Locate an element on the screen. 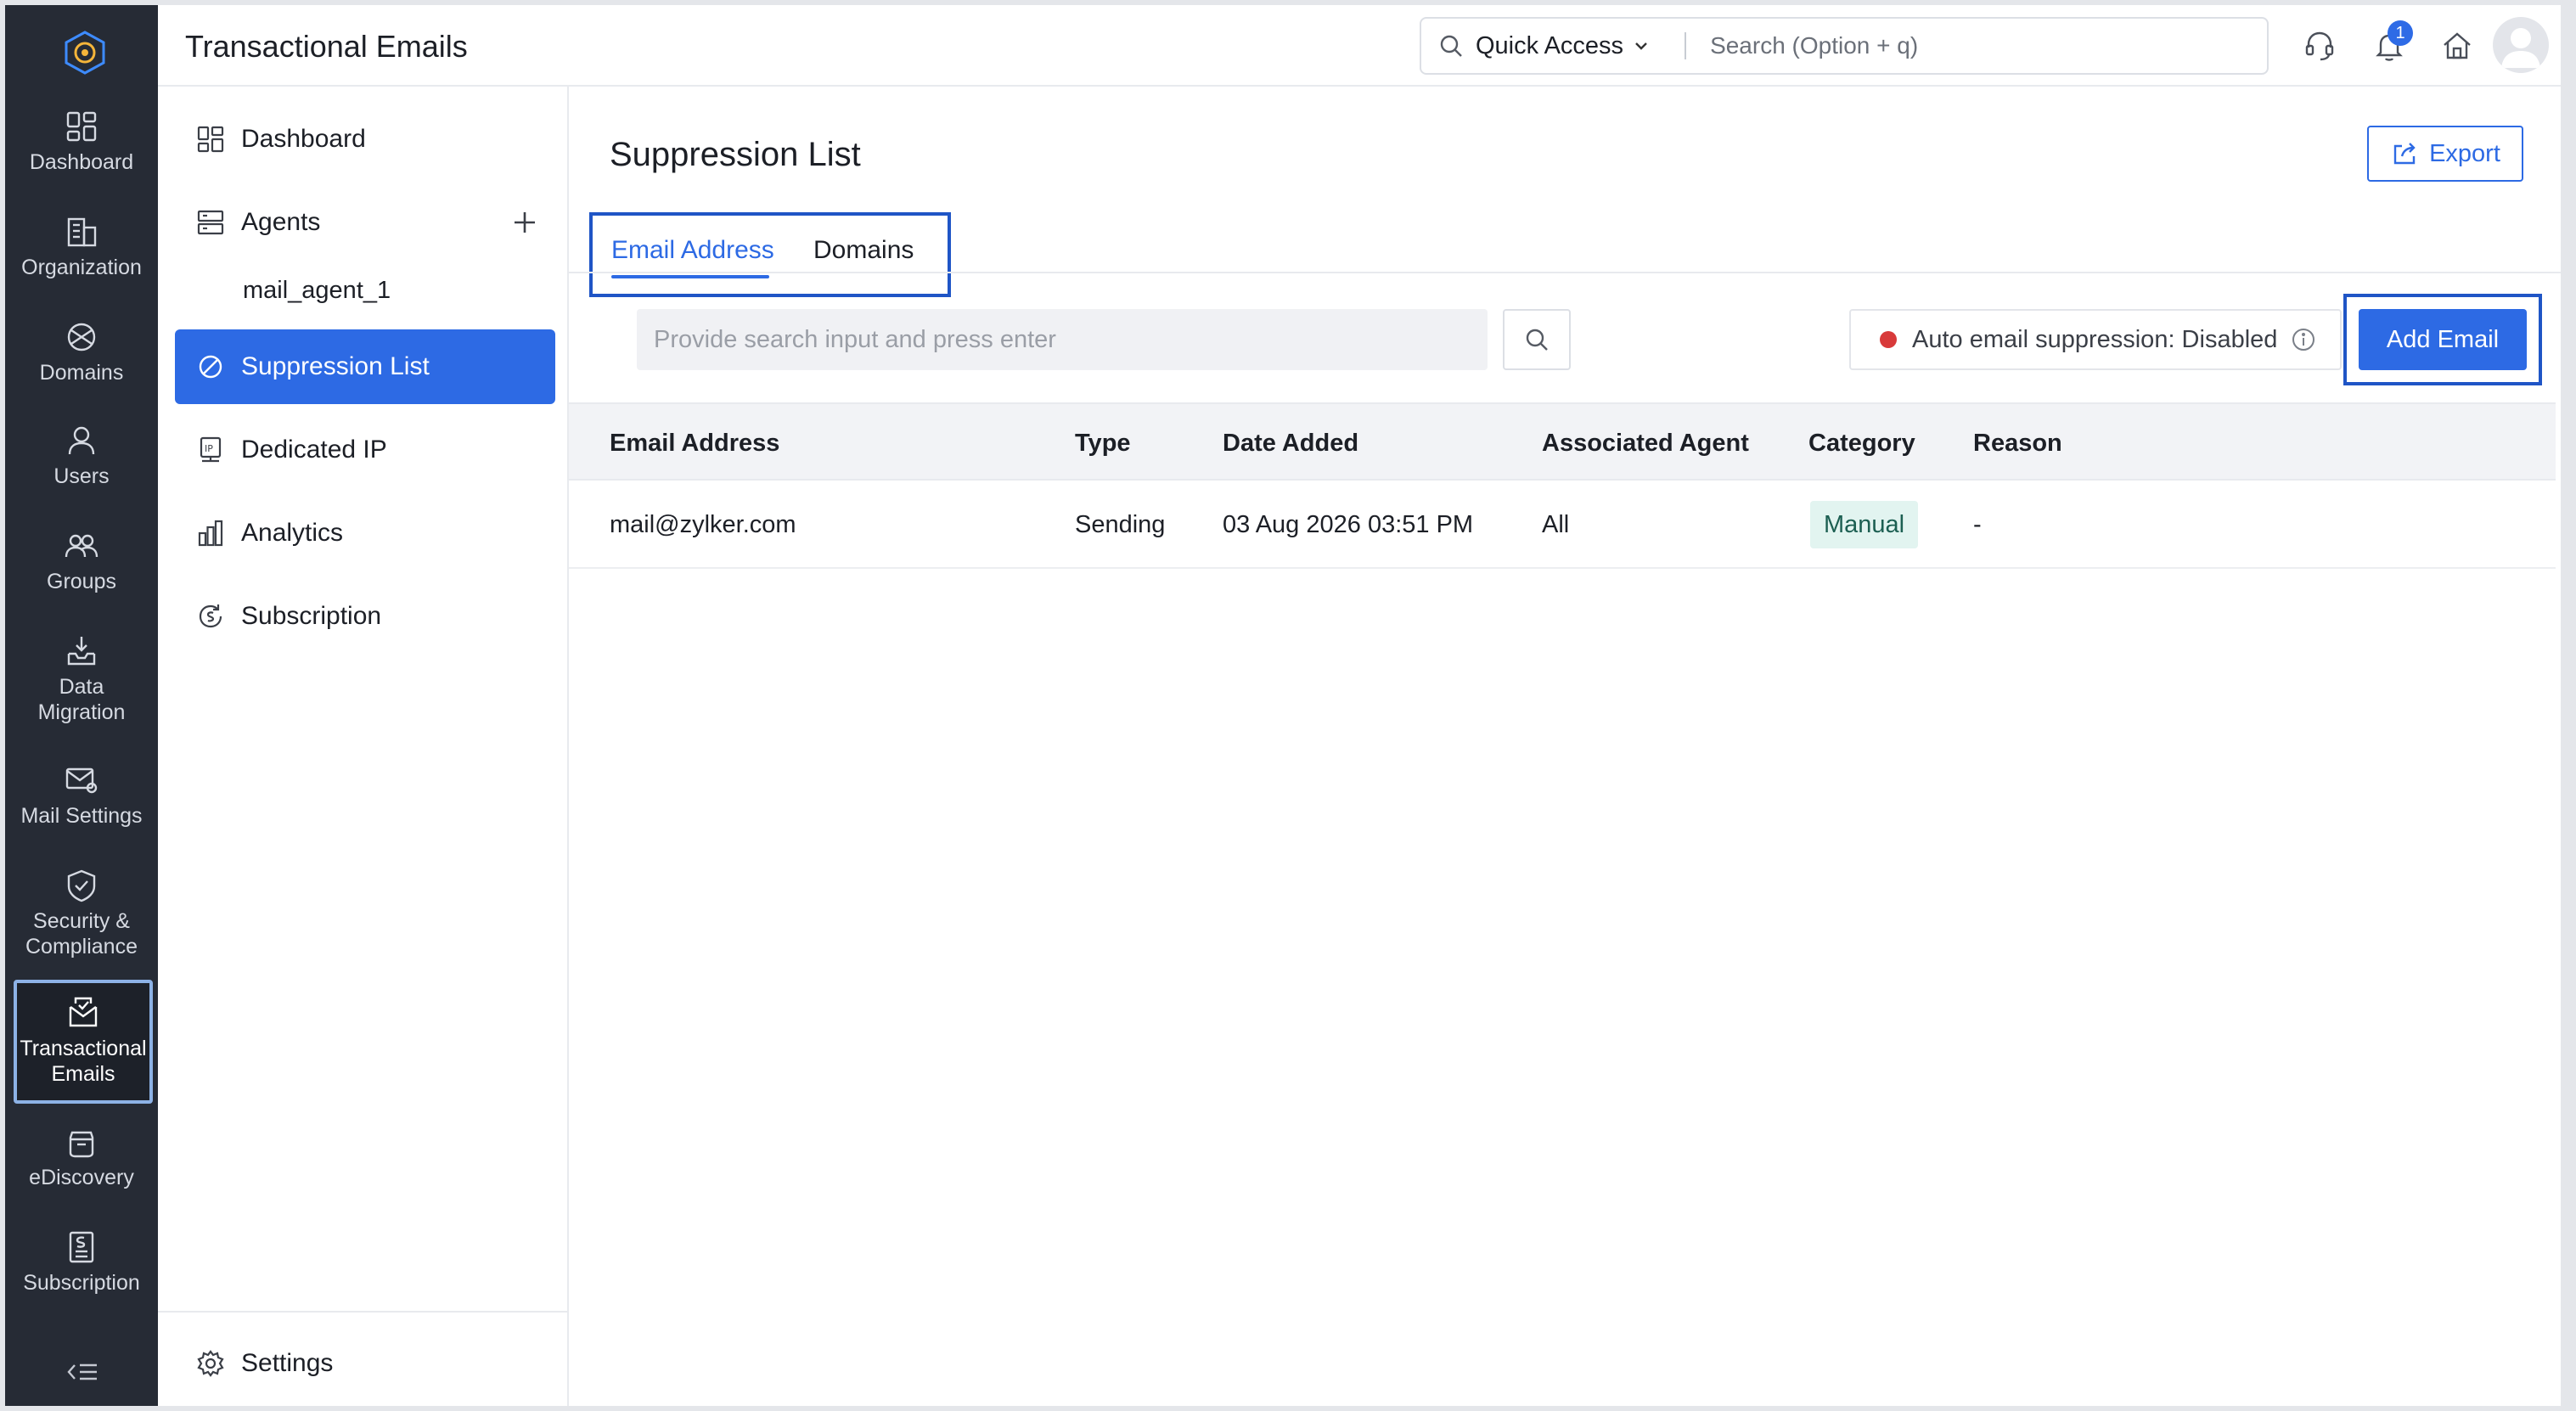  suppression-search-input is located at coordinates (1071, 339).